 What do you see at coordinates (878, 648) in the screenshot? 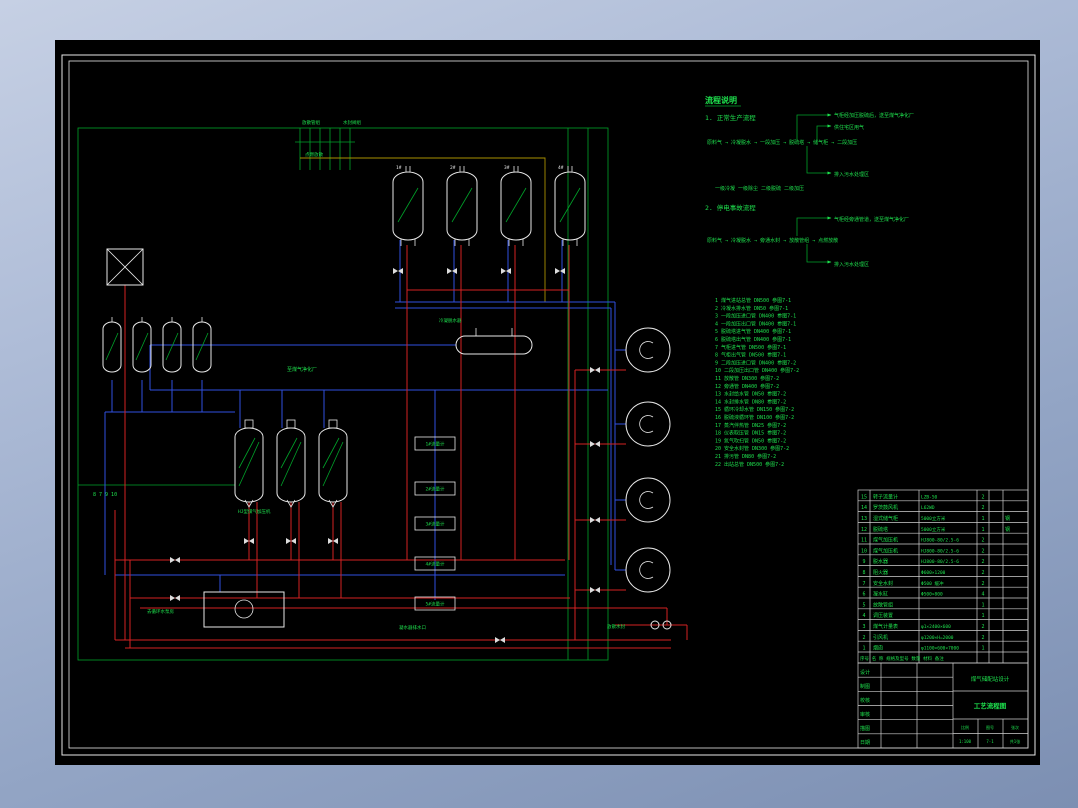
I see `bom-name: 烟囱` at bounding box center [878, 648].